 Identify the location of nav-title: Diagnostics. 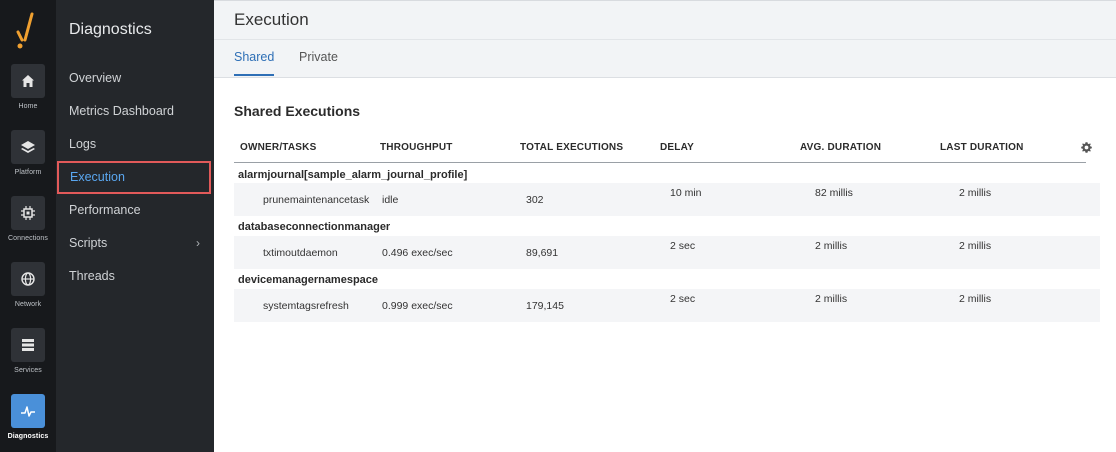
(110, 29).